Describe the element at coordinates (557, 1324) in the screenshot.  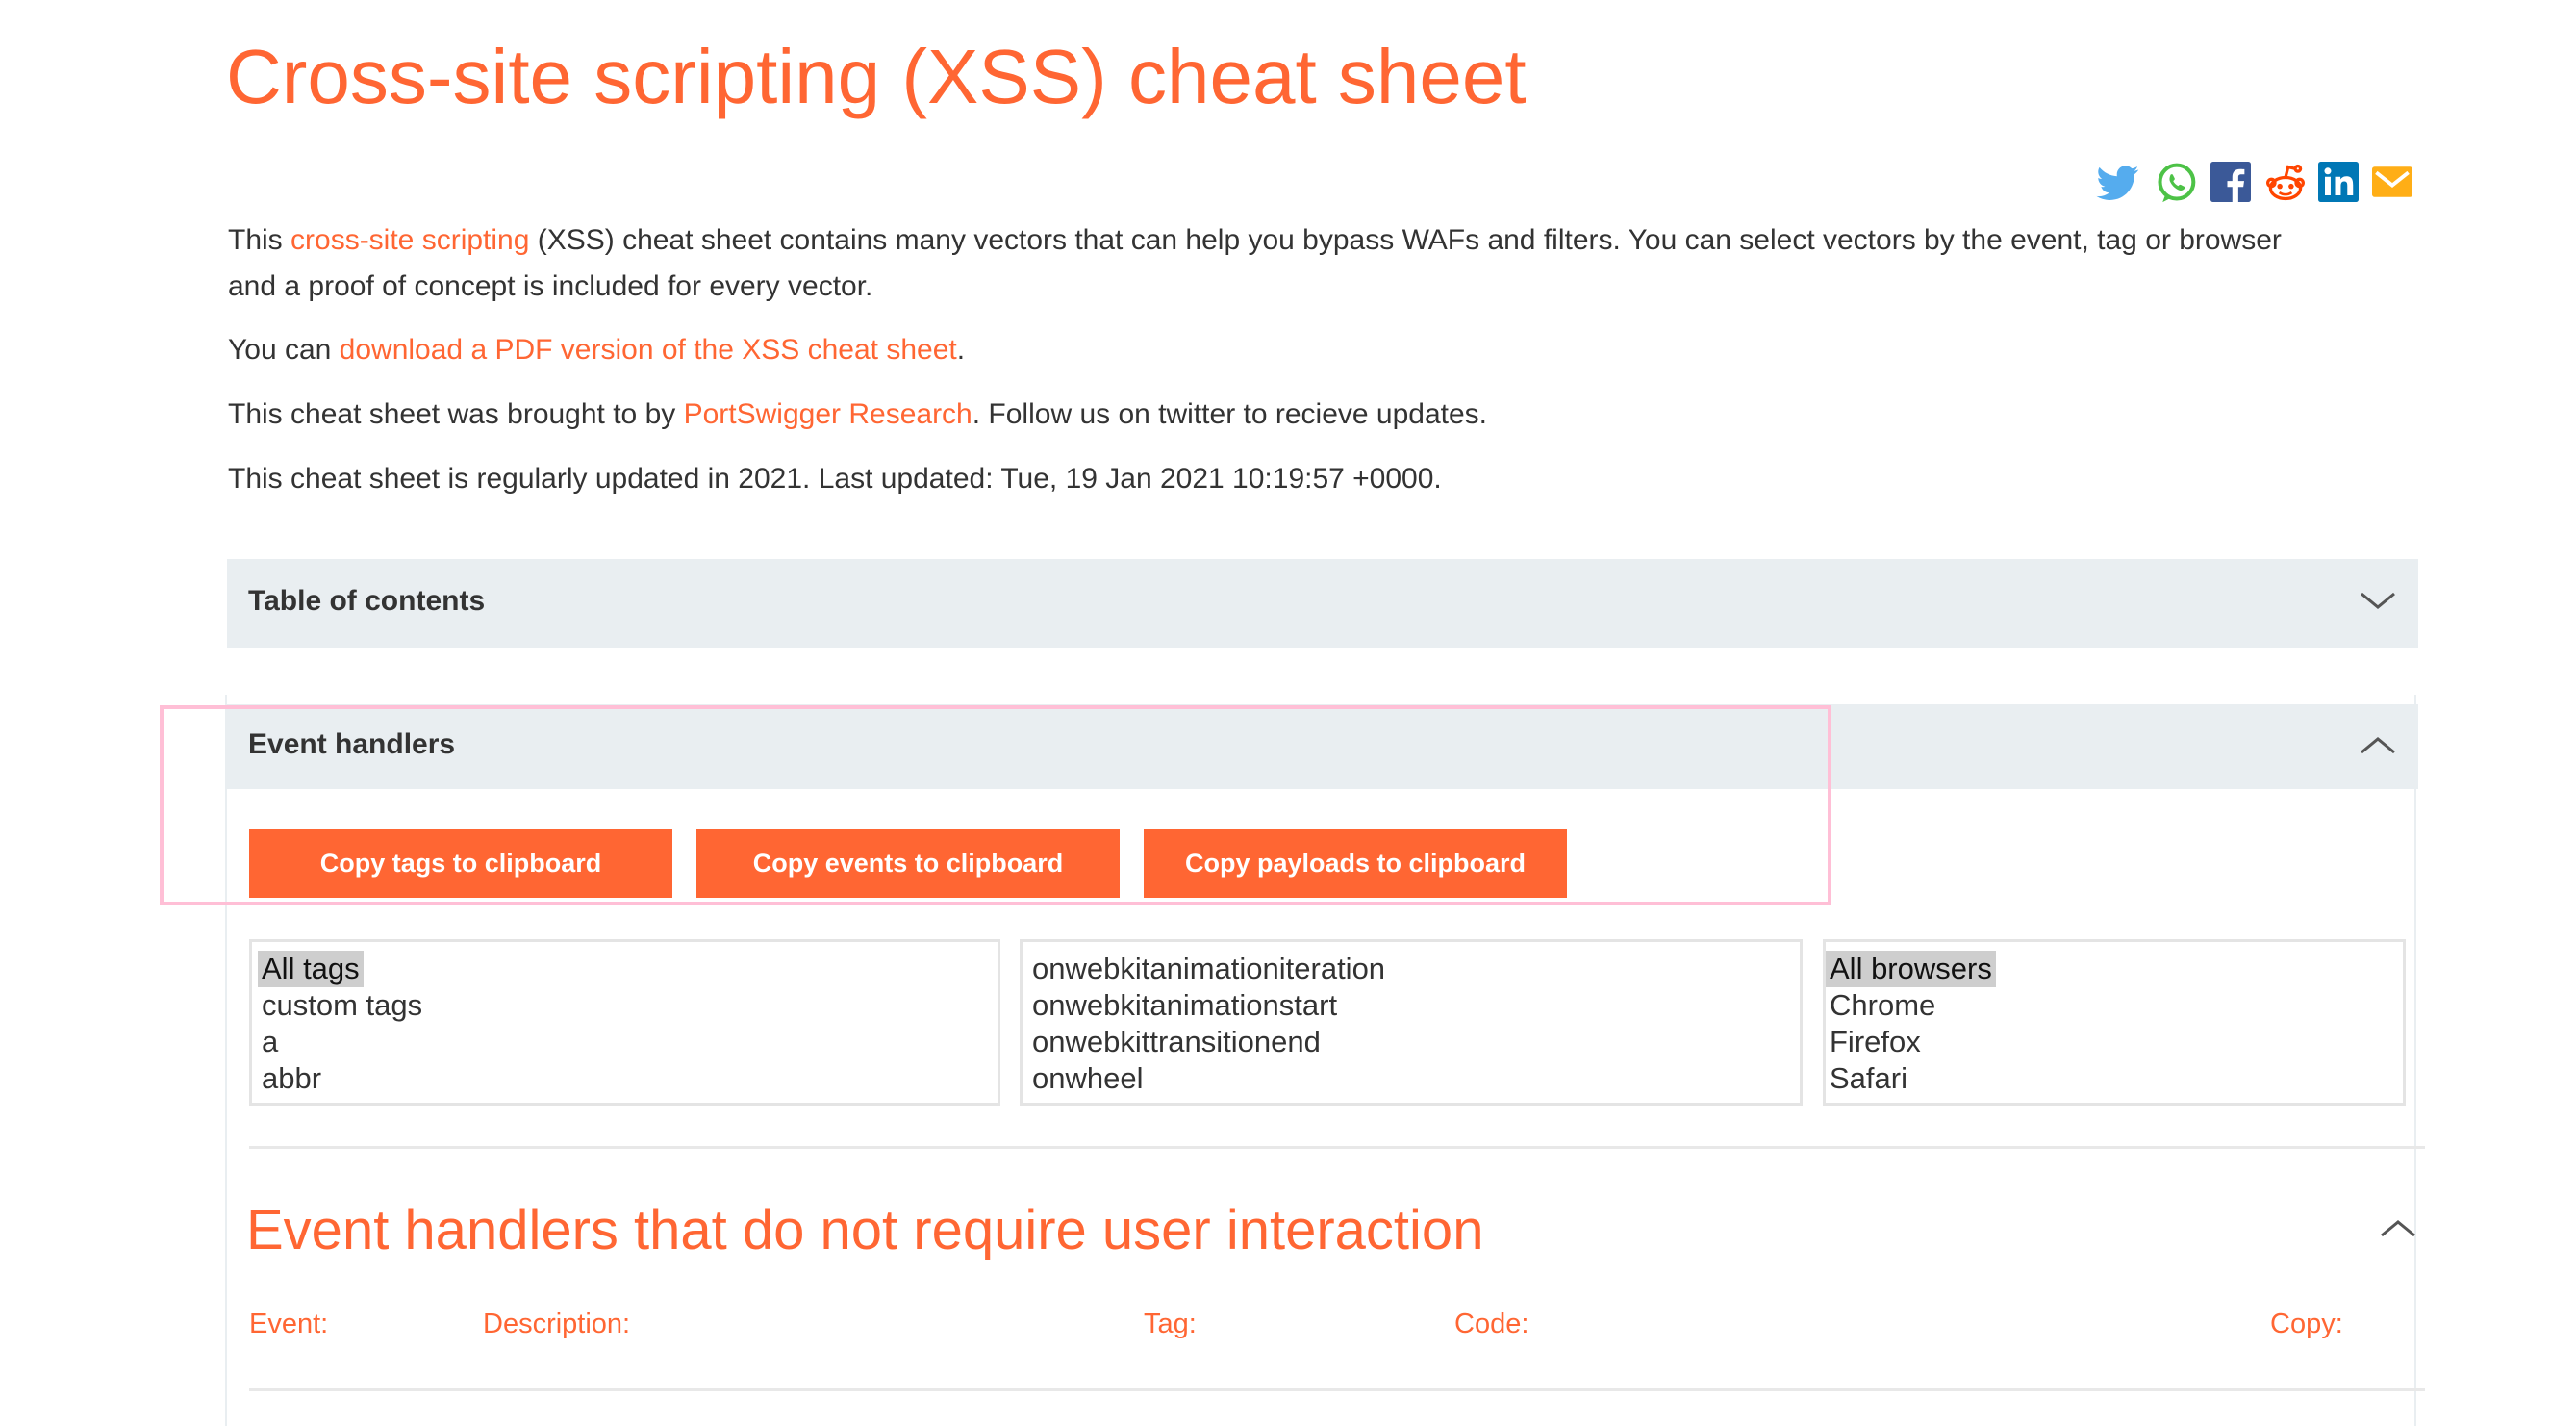
I see `column-header-description: Description:` at that location.